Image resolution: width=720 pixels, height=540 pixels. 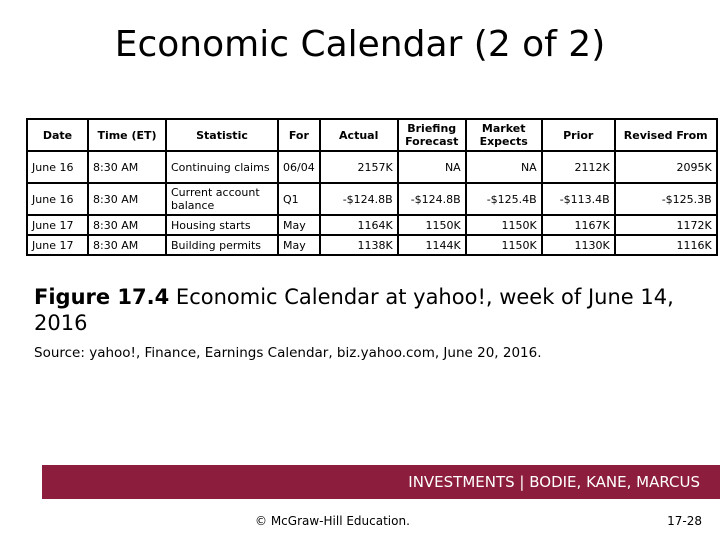 What do you see at coordinates (665, 167) in the screenshot?
I see `cell-revised-from: 2095K` at bounding box center [665, 167].